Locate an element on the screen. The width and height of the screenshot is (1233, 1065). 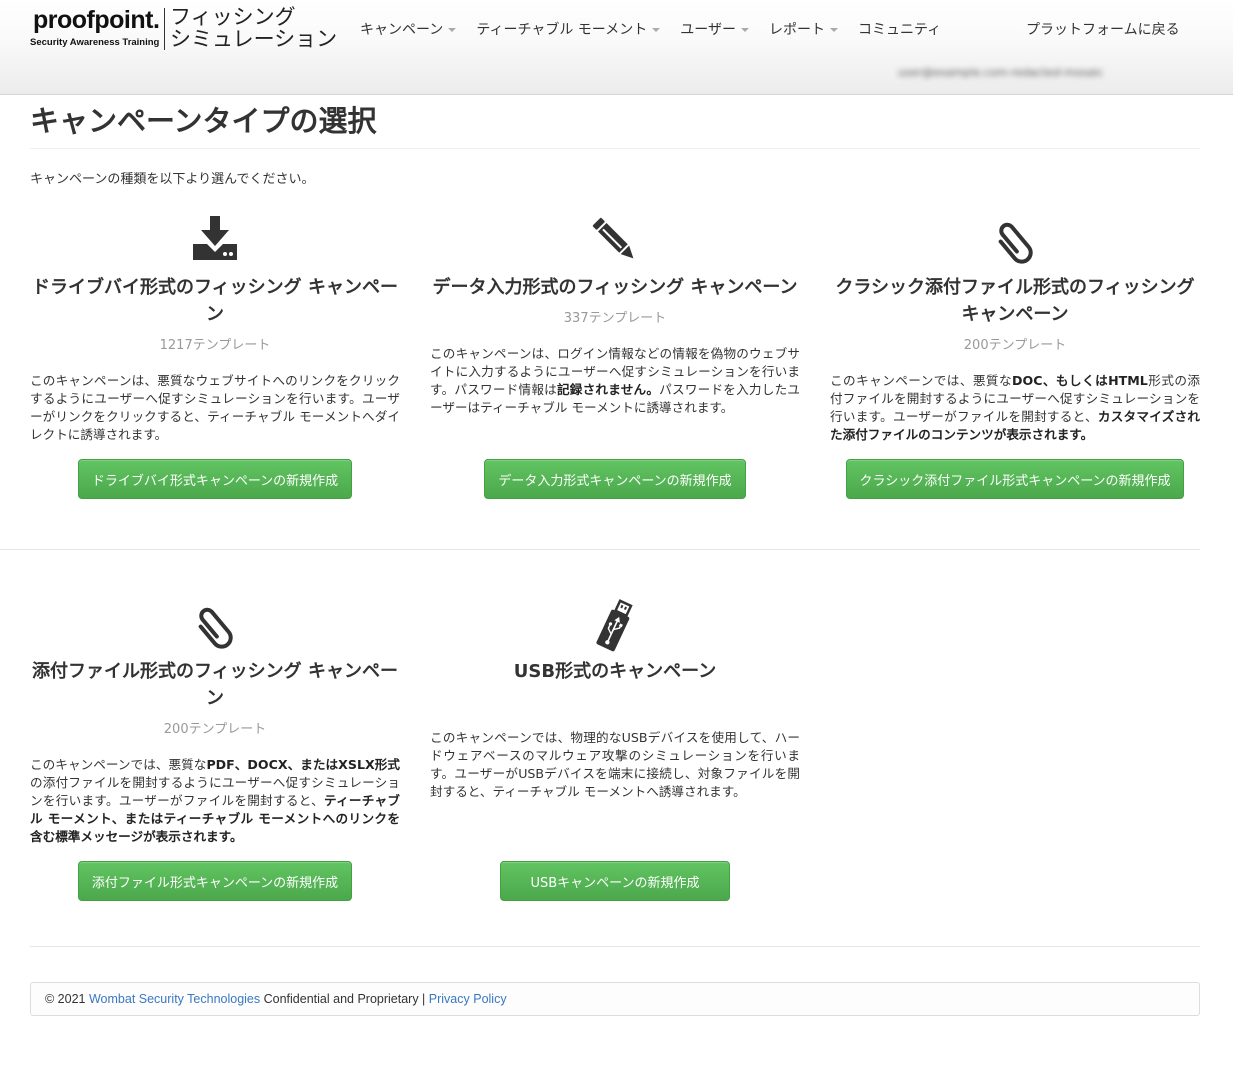
template-count: 337テンプレート is located at coordinates (615, 318).